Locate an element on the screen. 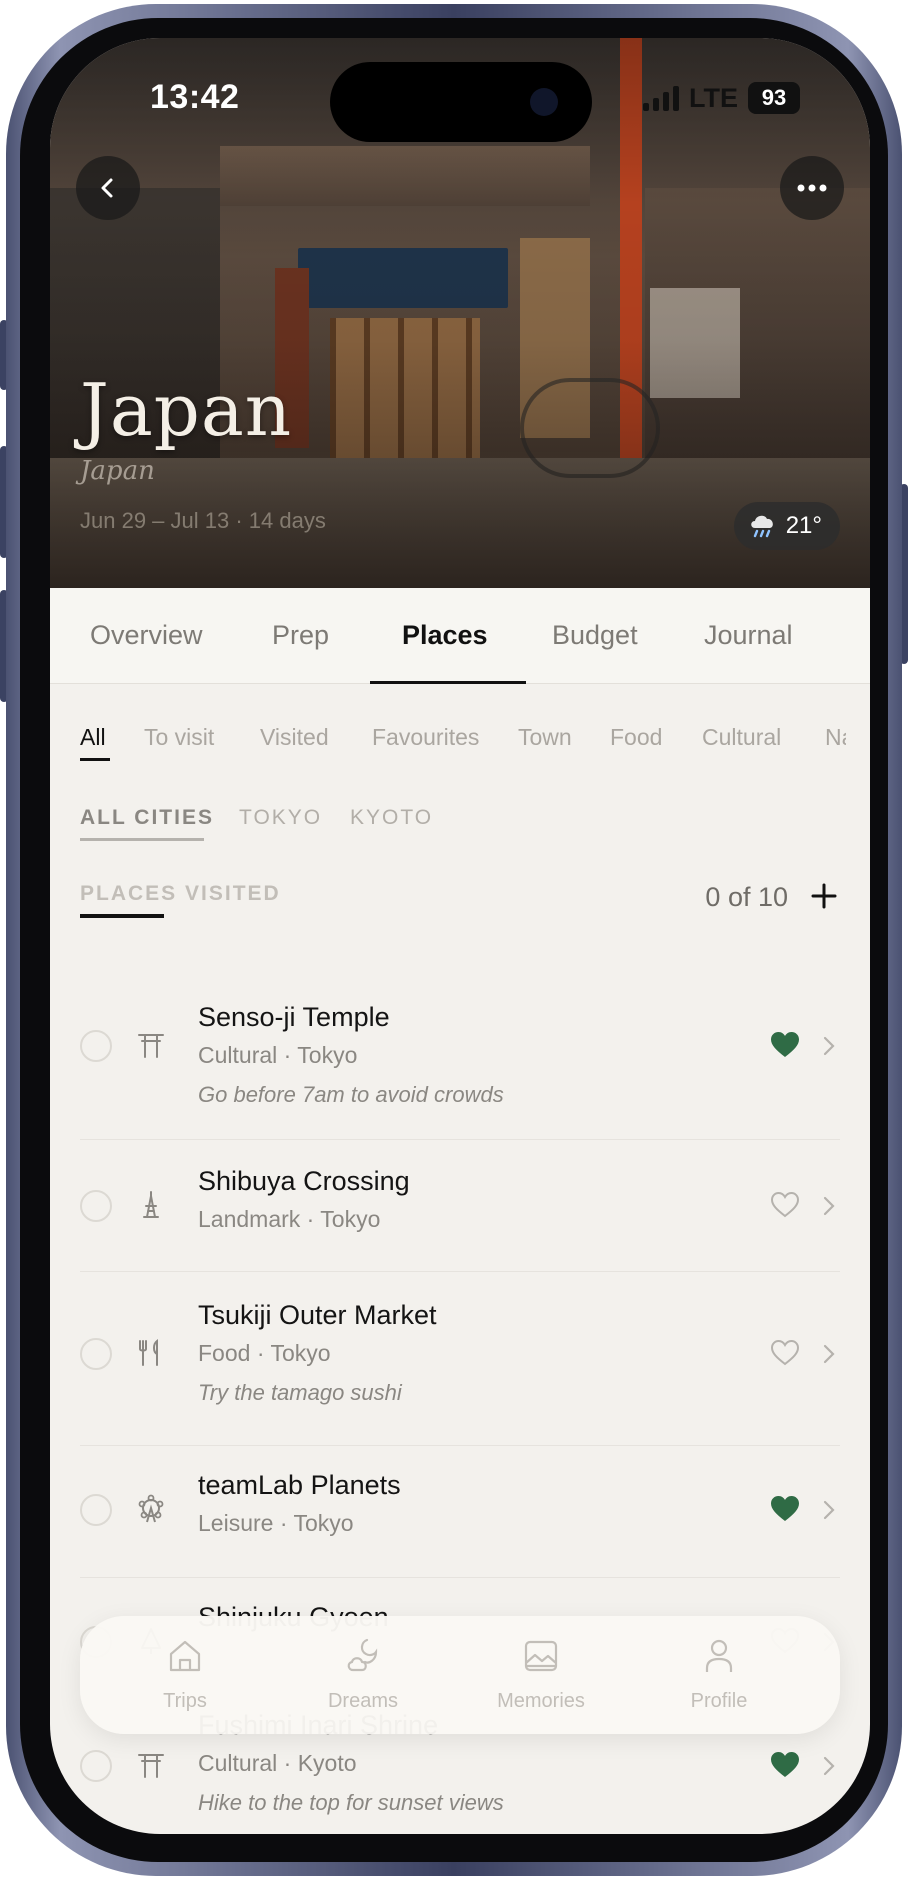 Image resolution: width=908 pixels, height=1880 pixels. filter-food: Food is located at coordinates (636, 737).